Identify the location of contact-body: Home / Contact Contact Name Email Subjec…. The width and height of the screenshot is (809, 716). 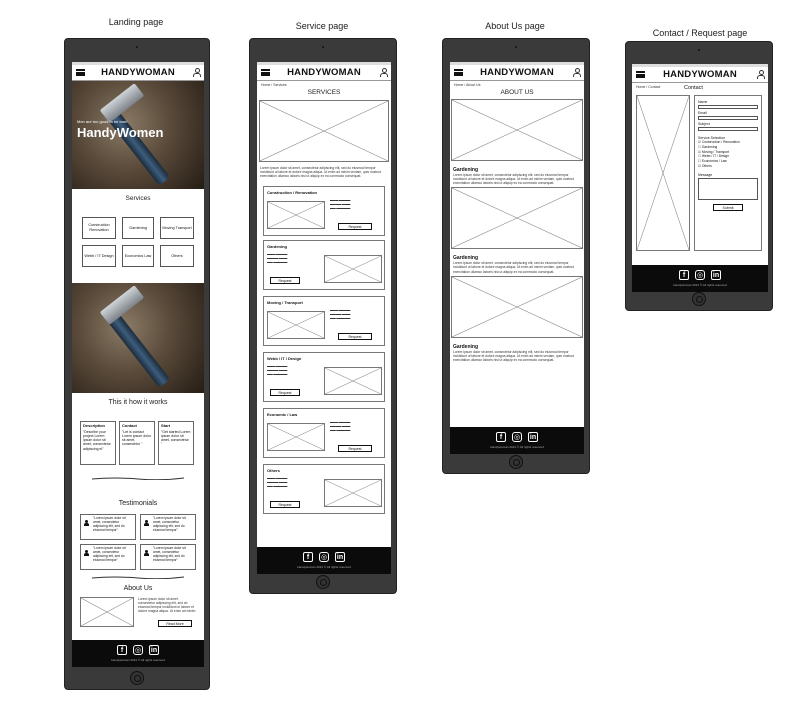
(700, 168).